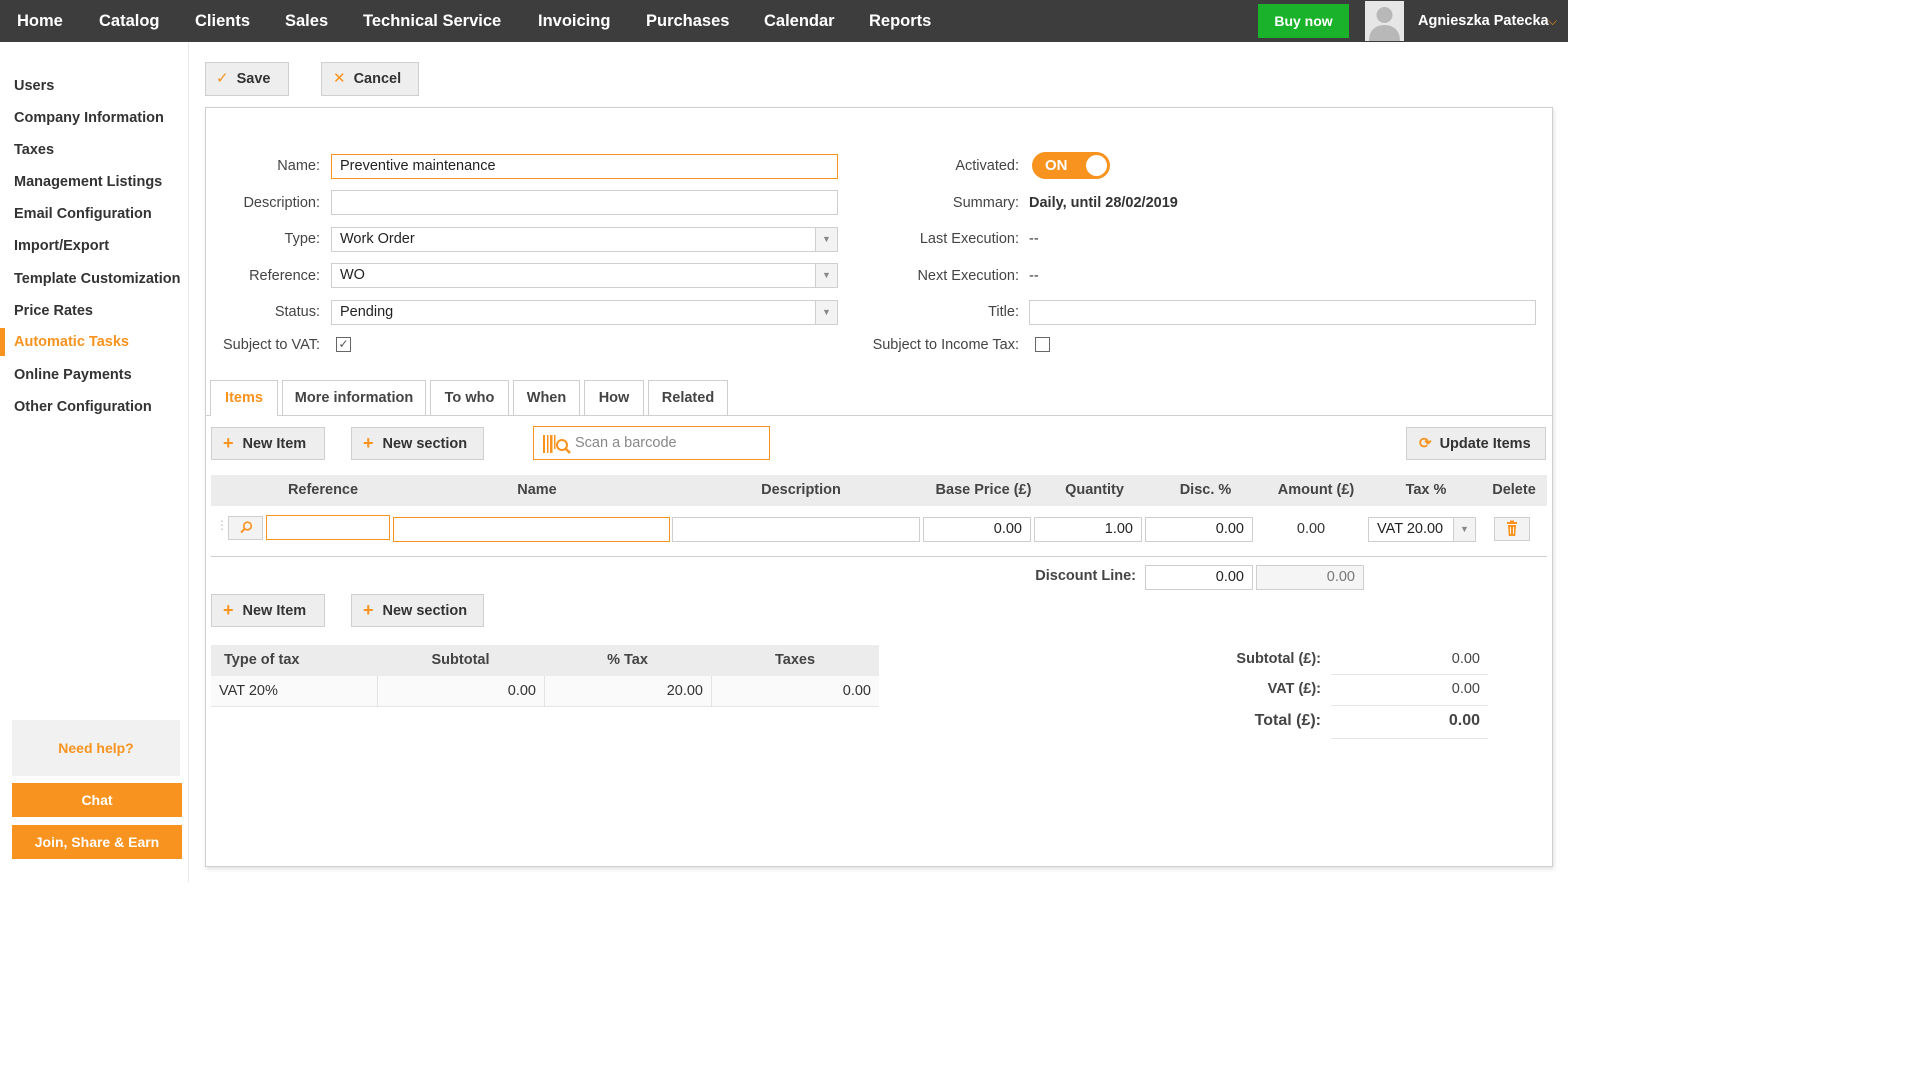 The width and height of the screenshot is (1920, 1080). I want to click on tax-col-subtotal: Subtotal, so click(460, 660).